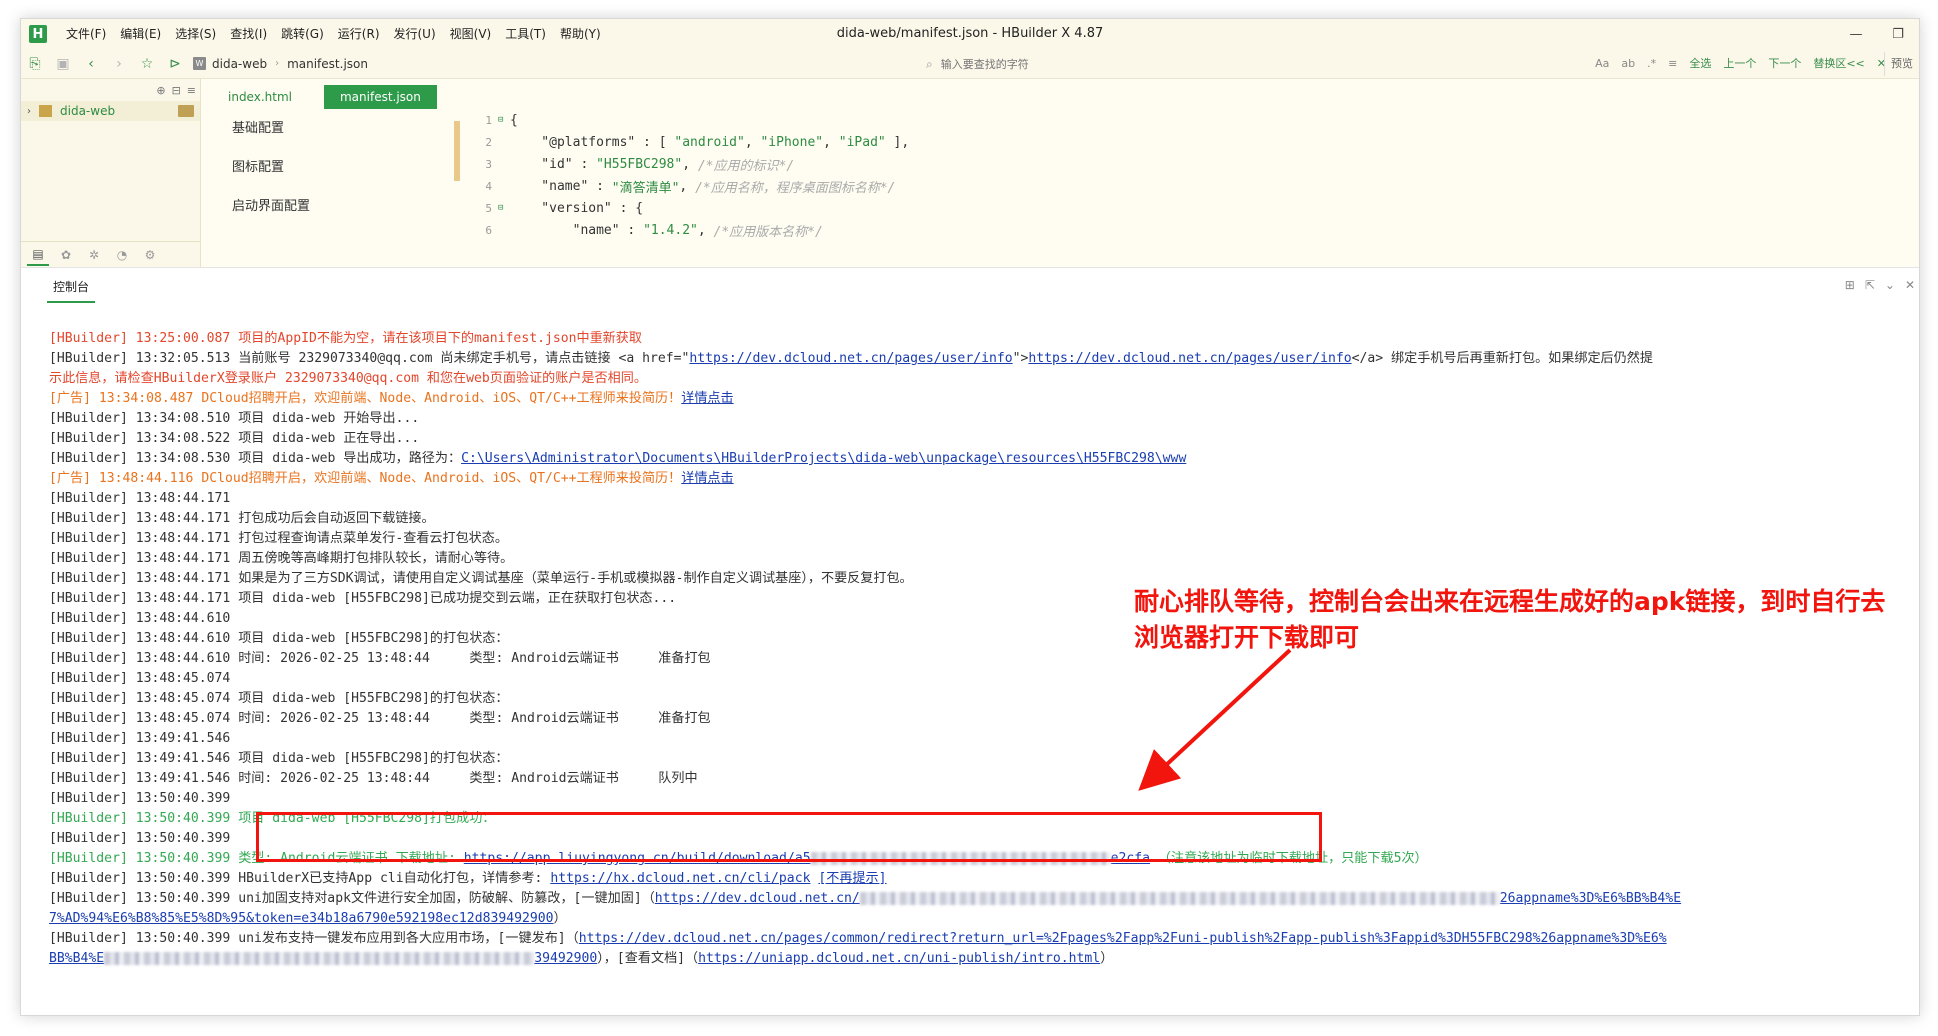 This screenshot has height=1036, width=1938. Describe the element at coordinates (71, 290) in the screenshot. I see `tab-console: 控制台` at that location.